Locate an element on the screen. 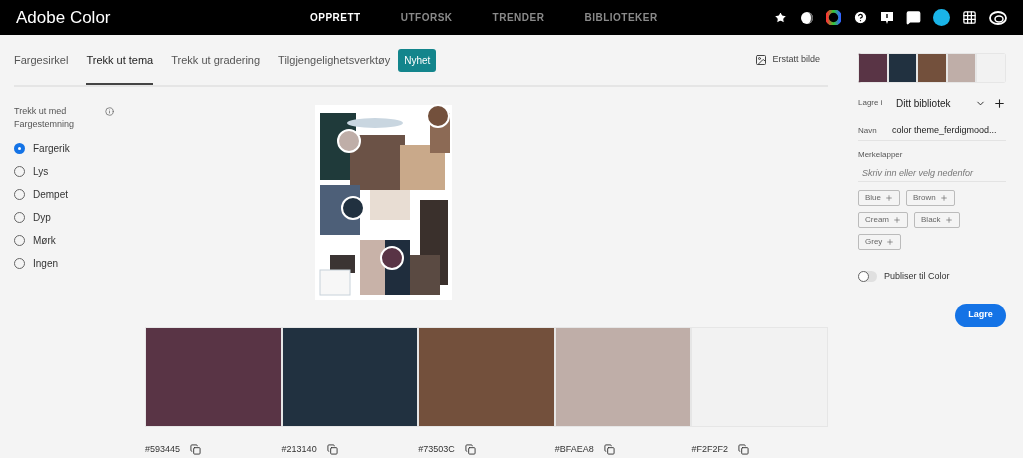 Image resolution: width=1023 pixels, height=458 pixels. nav-link: UTFORSK is located at coordinates (426, 17).